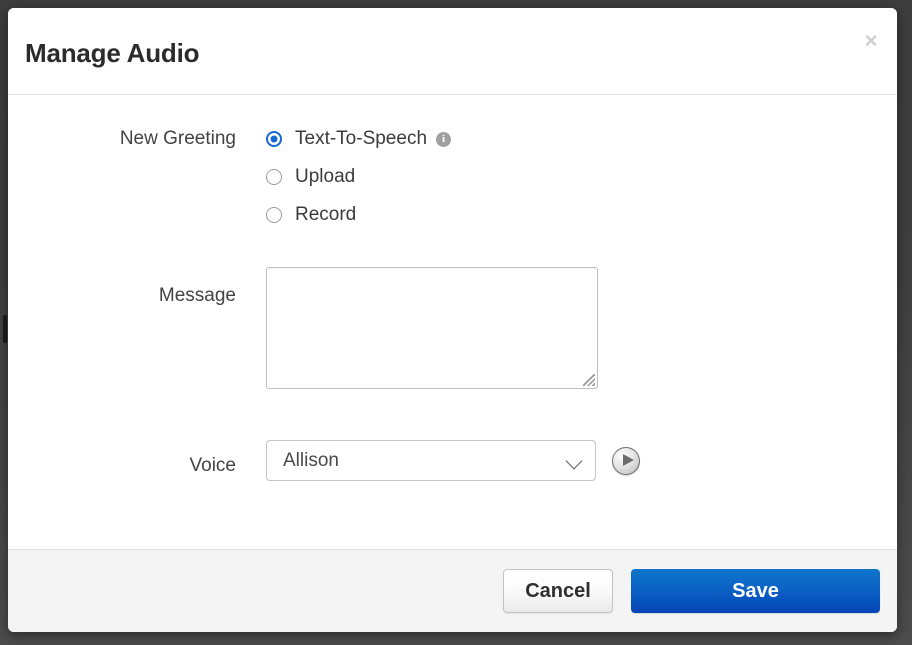 Image resolution: width=912 pixels, height=645 pixels. I want to click on voice-row: Voice Allison, so click(324, 460).